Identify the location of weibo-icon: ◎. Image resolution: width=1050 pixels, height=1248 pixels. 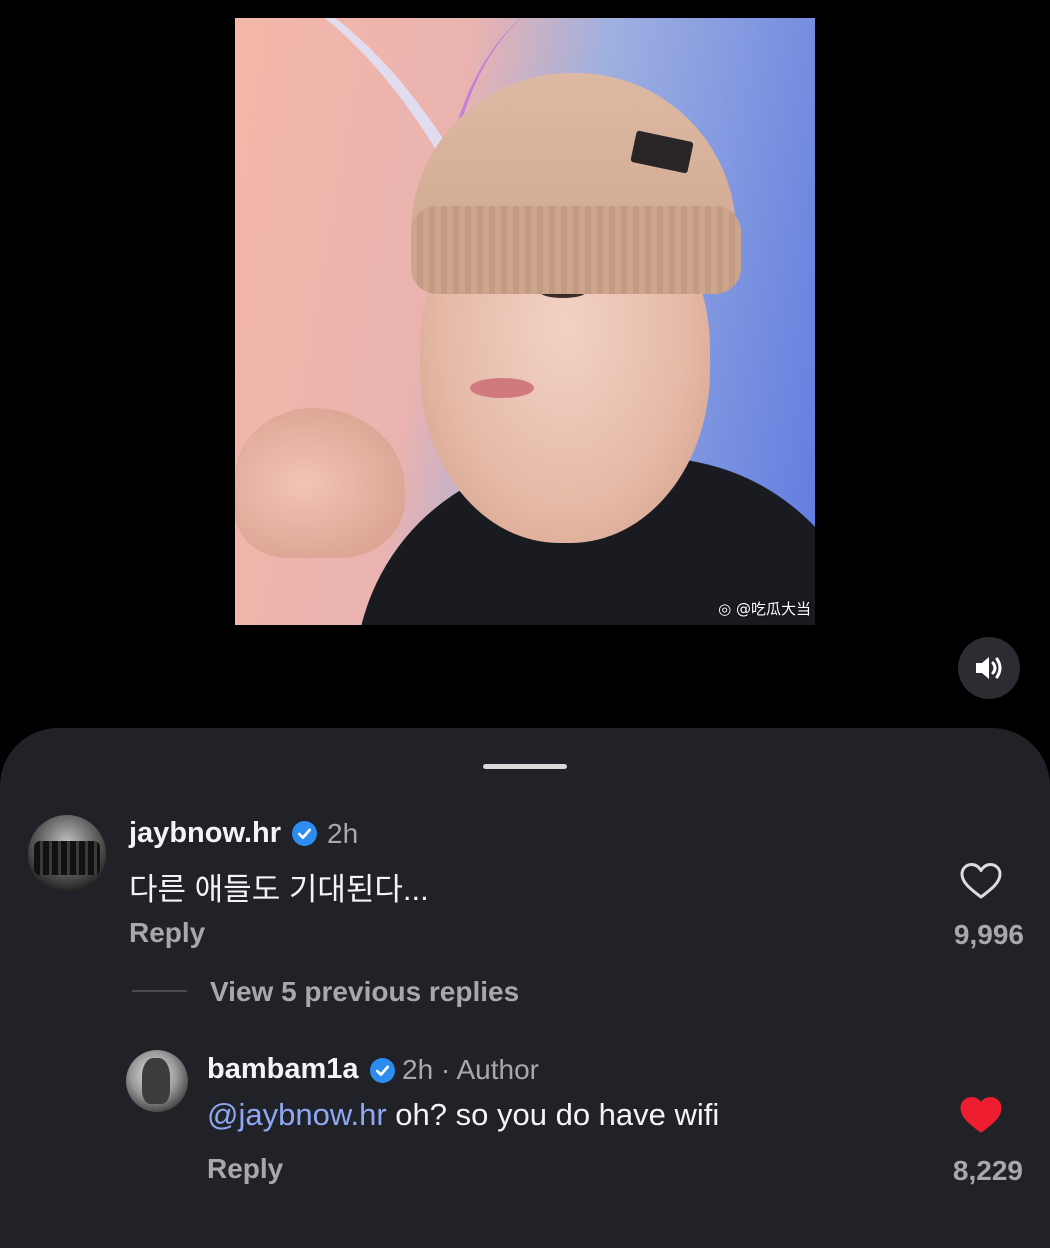
(727, 609).